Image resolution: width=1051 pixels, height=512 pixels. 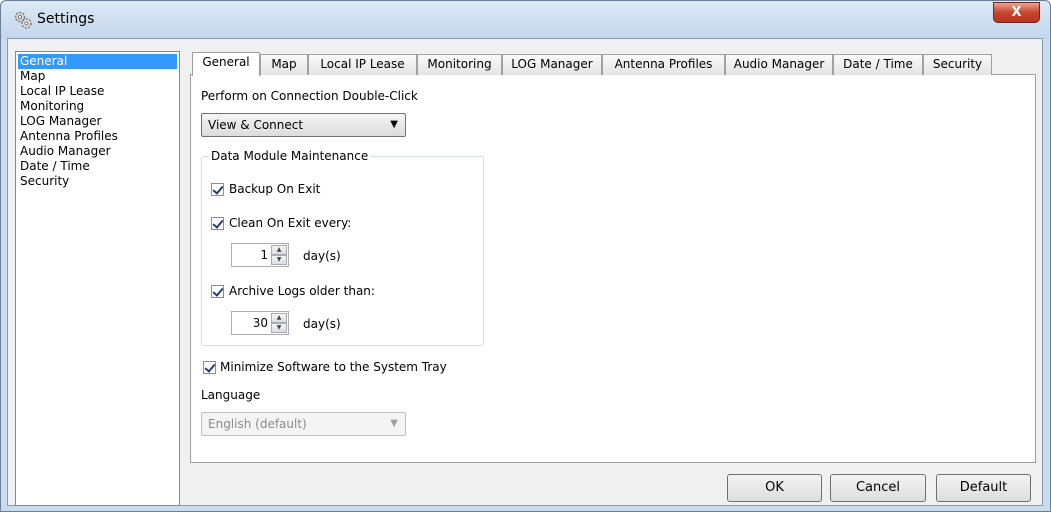 I want to click on group-title: Data Module Maintenance, so click(x=290, y=156).